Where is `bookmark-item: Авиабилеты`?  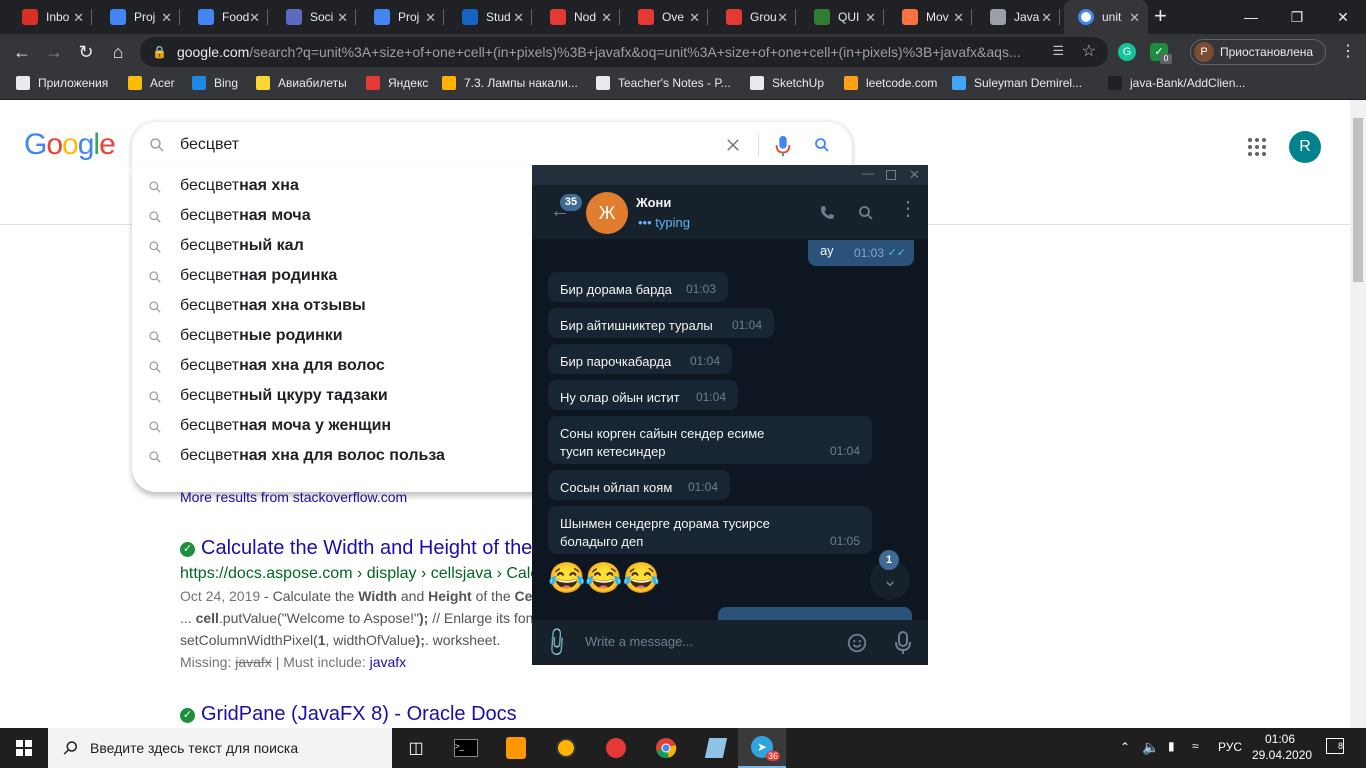
bookmark-item: Авиабилеты is located at coordinates (301, 83).